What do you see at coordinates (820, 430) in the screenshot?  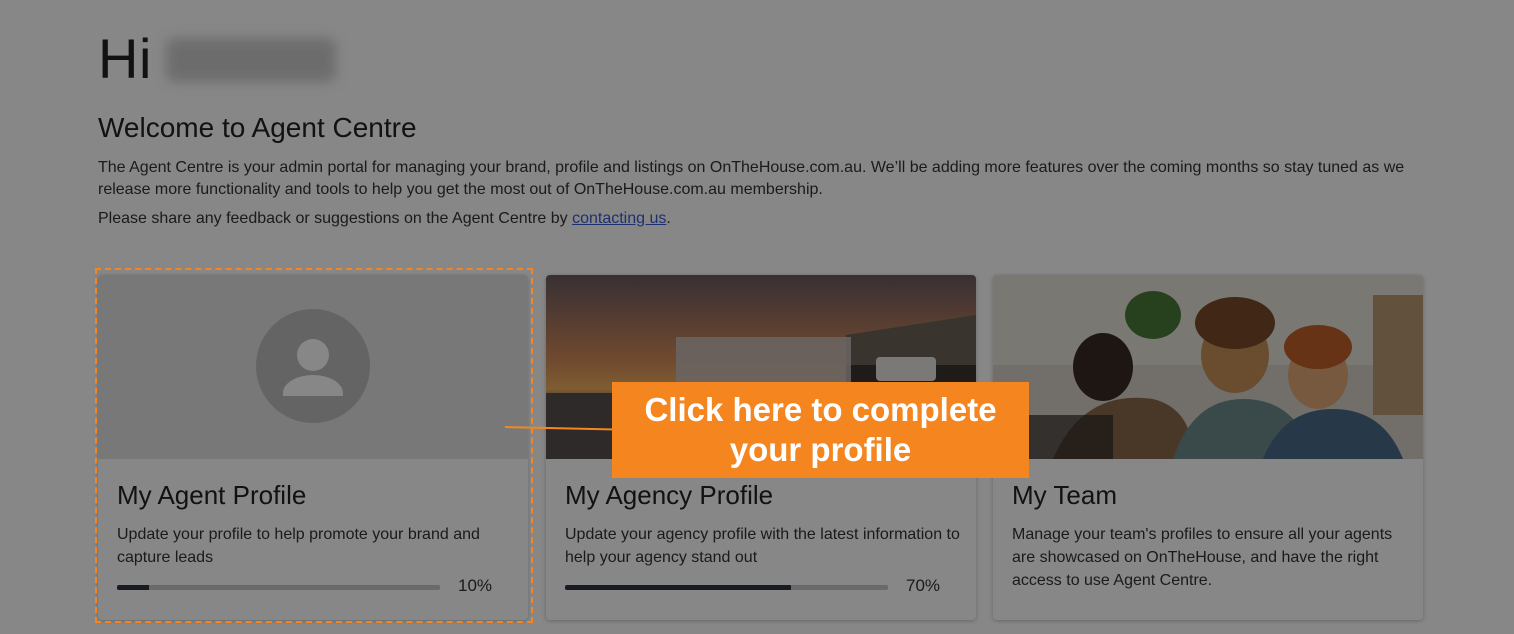 I see `complete-profile-callout: Click here to complete your profile` at bounding box center [820, 430].